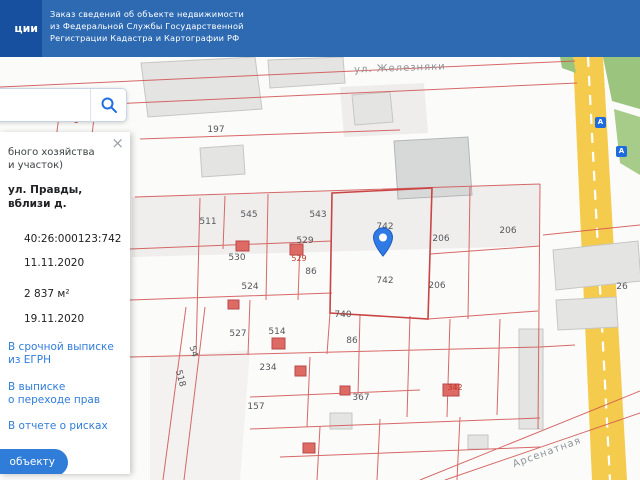 This screenshot has width=640, height=480. I want to click on goto-object-button: объекту, so click(34, 461).